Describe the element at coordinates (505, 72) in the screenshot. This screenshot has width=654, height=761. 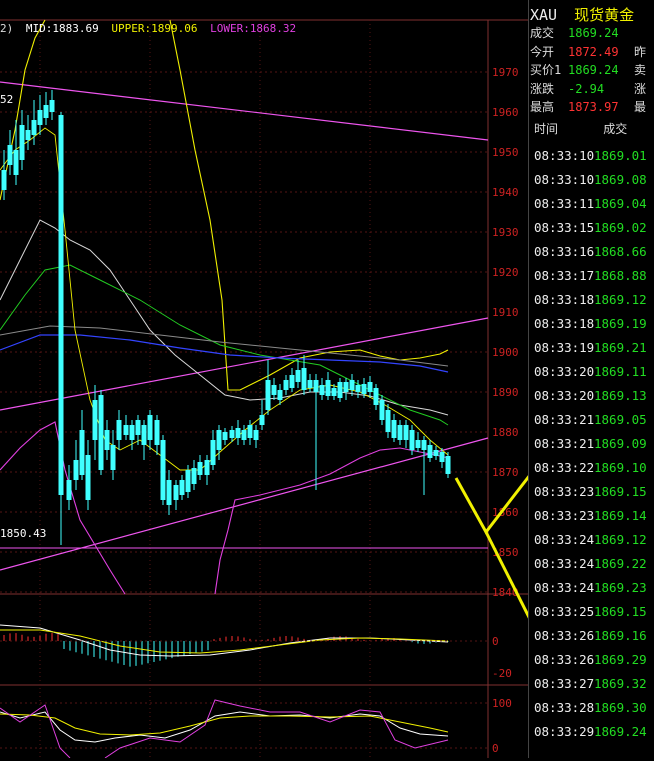
I see `price-tick-label: 1970` at that location.